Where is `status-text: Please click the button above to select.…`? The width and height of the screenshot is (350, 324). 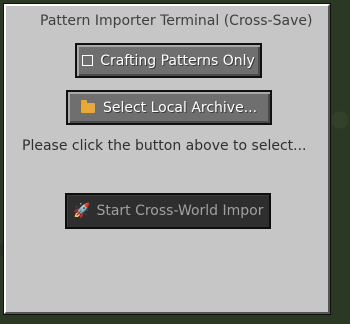 status-text: Please click the button above to select.… is located at coordinates (164, 146).